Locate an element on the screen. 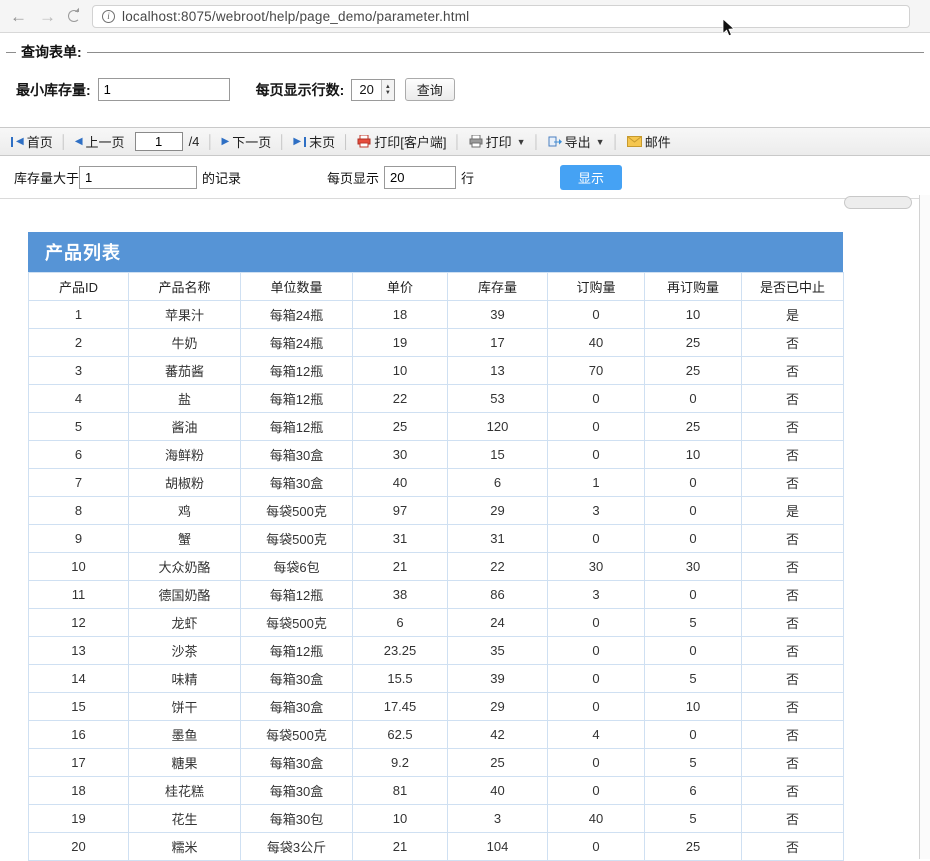 This screenshot has width=930, height=861. table-cell: 42 is located at coordinates (497, 734).